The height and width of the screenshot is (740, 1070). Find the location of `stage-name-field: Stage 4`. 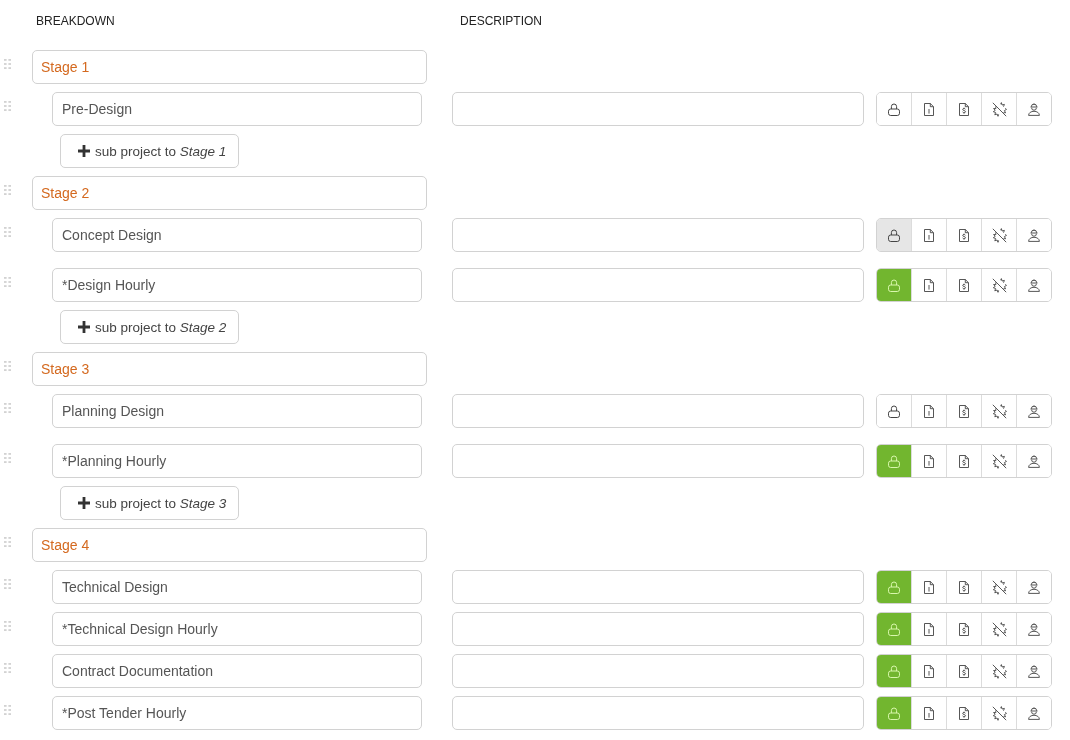

stage-name-field: Stage 4 is located at coordinates (229, 545).